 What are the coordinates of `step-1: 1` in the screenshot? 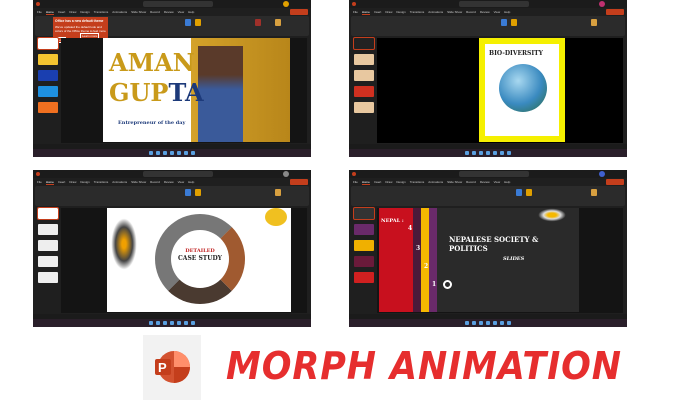 It's located at (434, 284).